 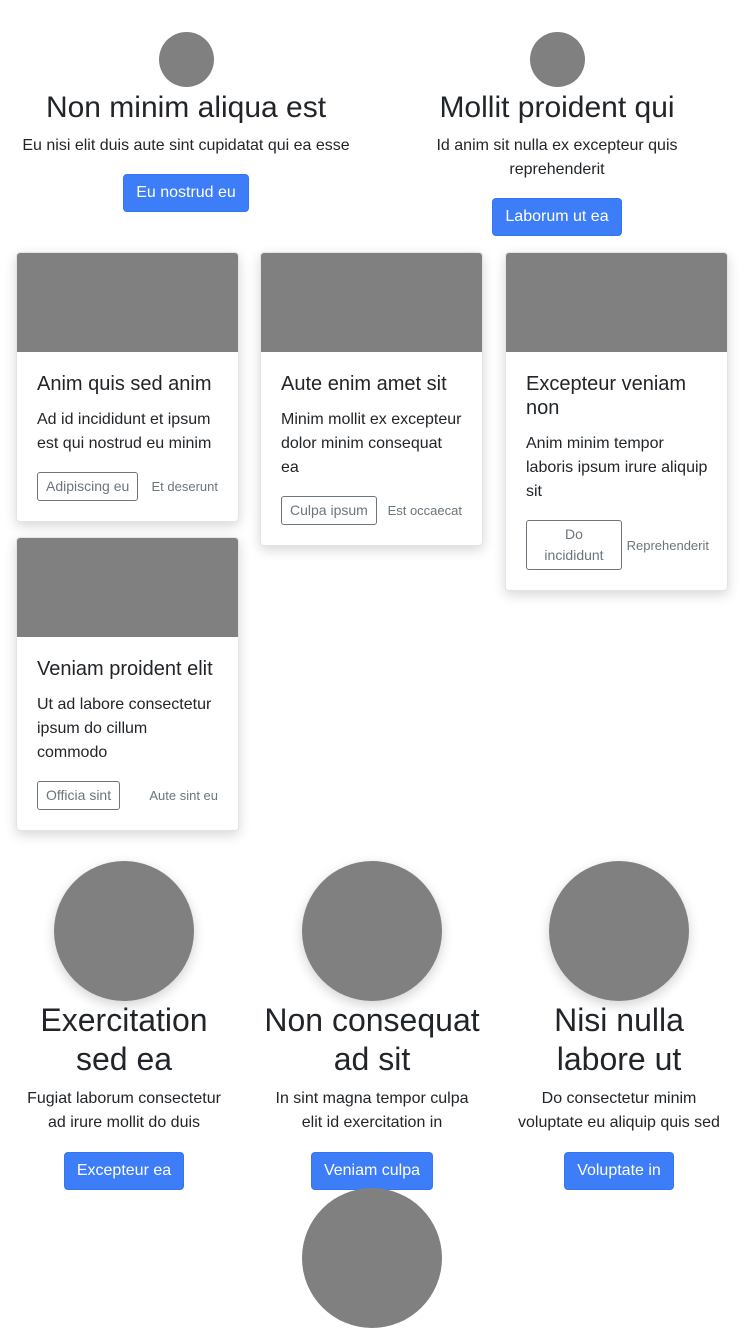 I want to click on card-button: Officia sint, so click(x=79, y=795).